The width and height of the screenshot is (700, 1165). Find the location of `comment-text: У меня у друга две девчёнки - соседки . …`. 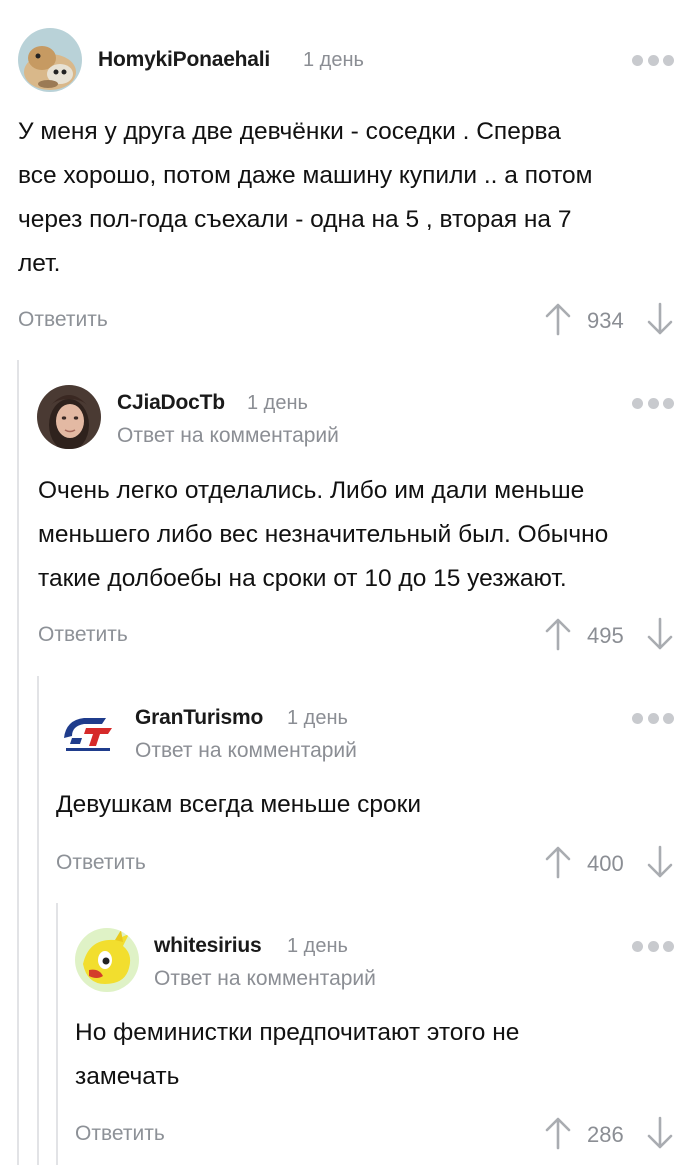

comment-text: У меня у друга две девчёнки - соседки . … is located at coordinates (305, 198).